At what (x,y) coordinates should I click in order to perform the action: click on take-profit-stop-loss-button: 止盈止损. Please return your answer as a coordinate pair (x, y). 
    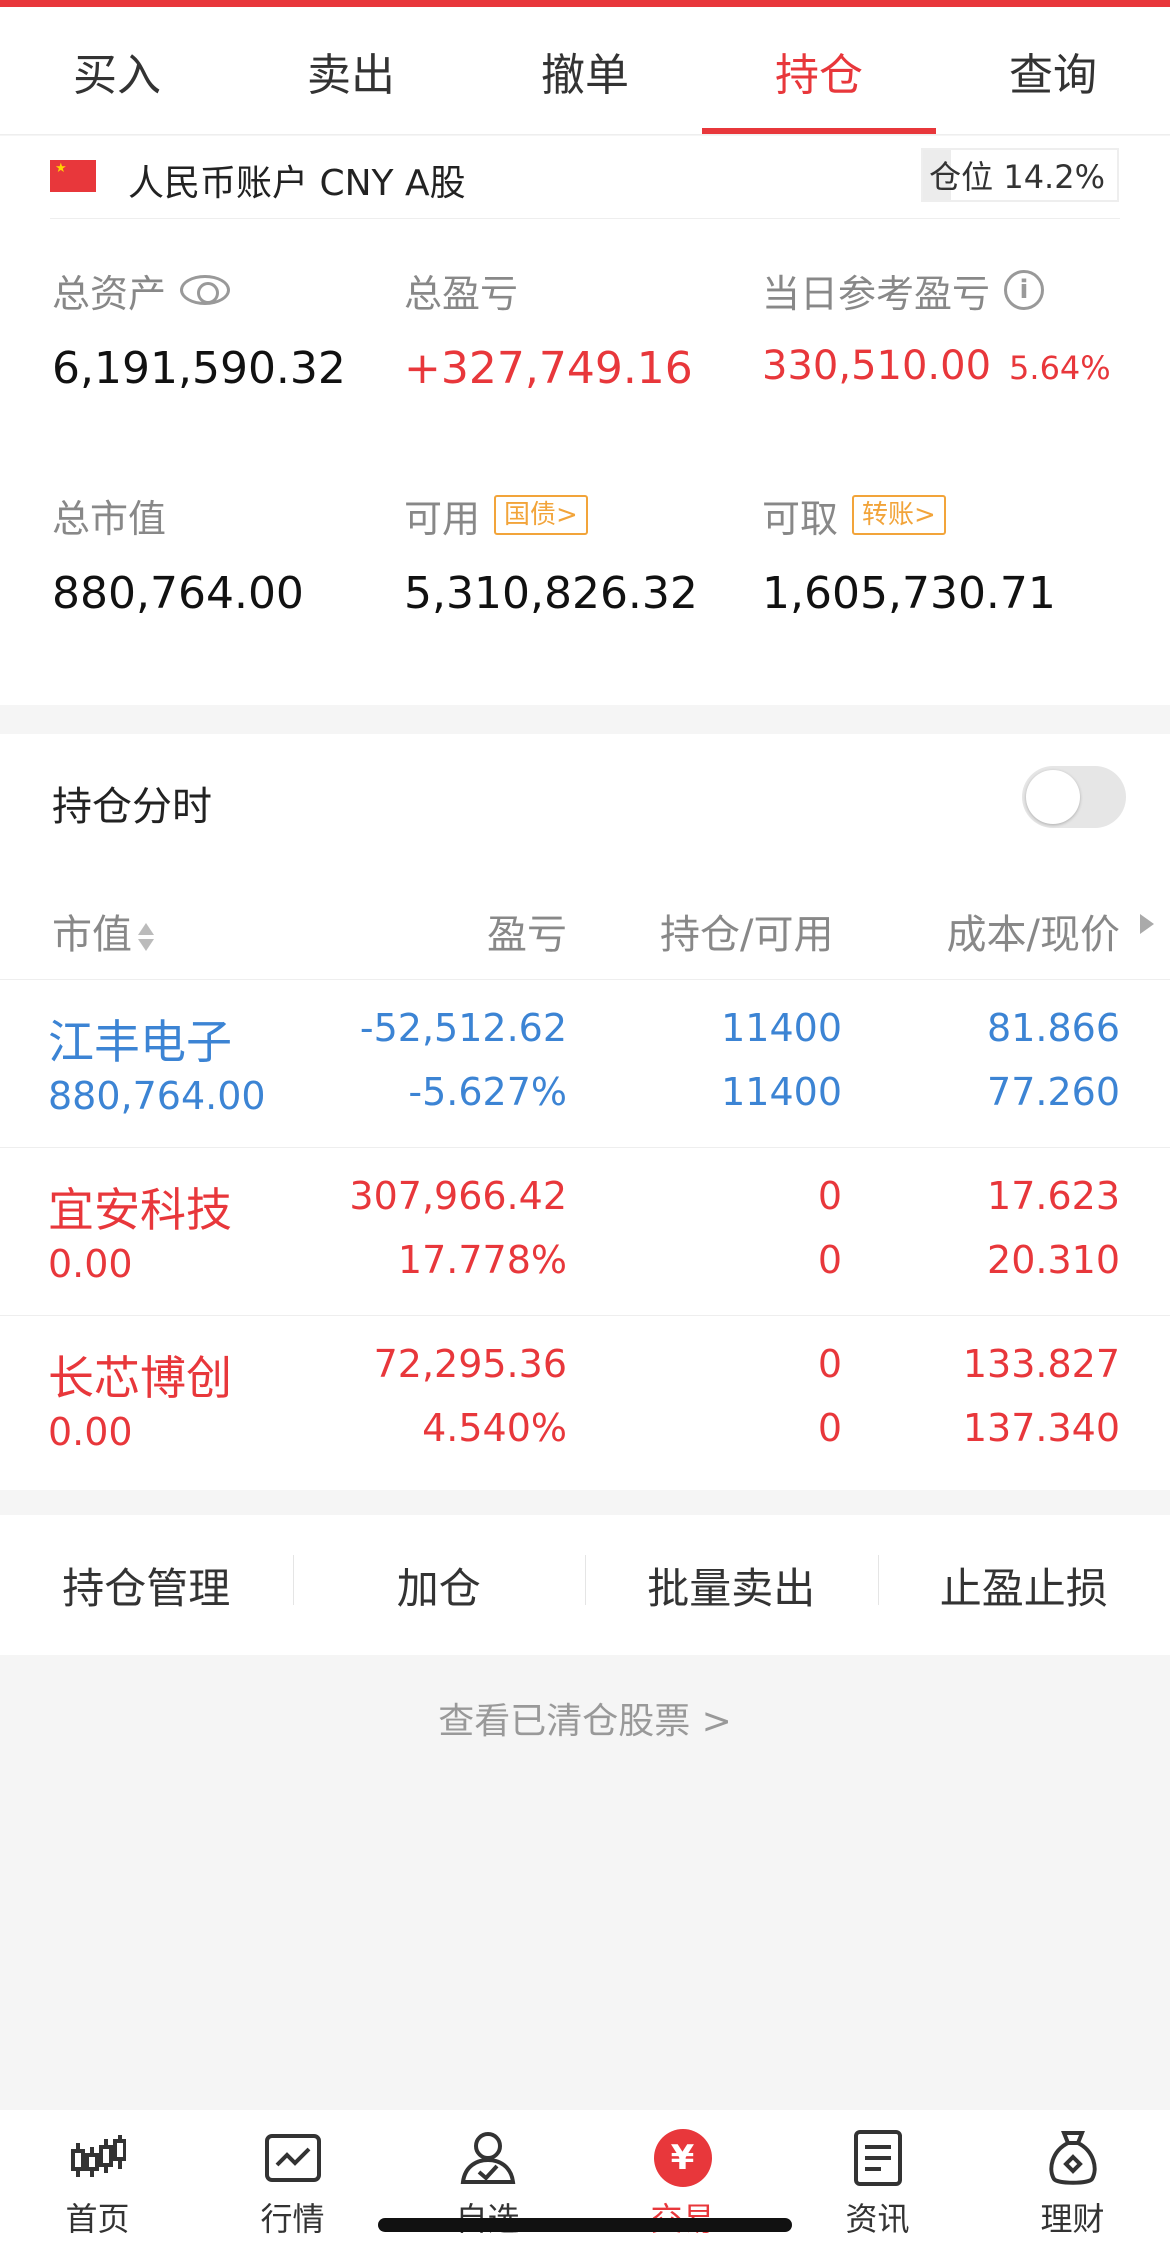
    Looking at the image, I should click on (1023, 1585).